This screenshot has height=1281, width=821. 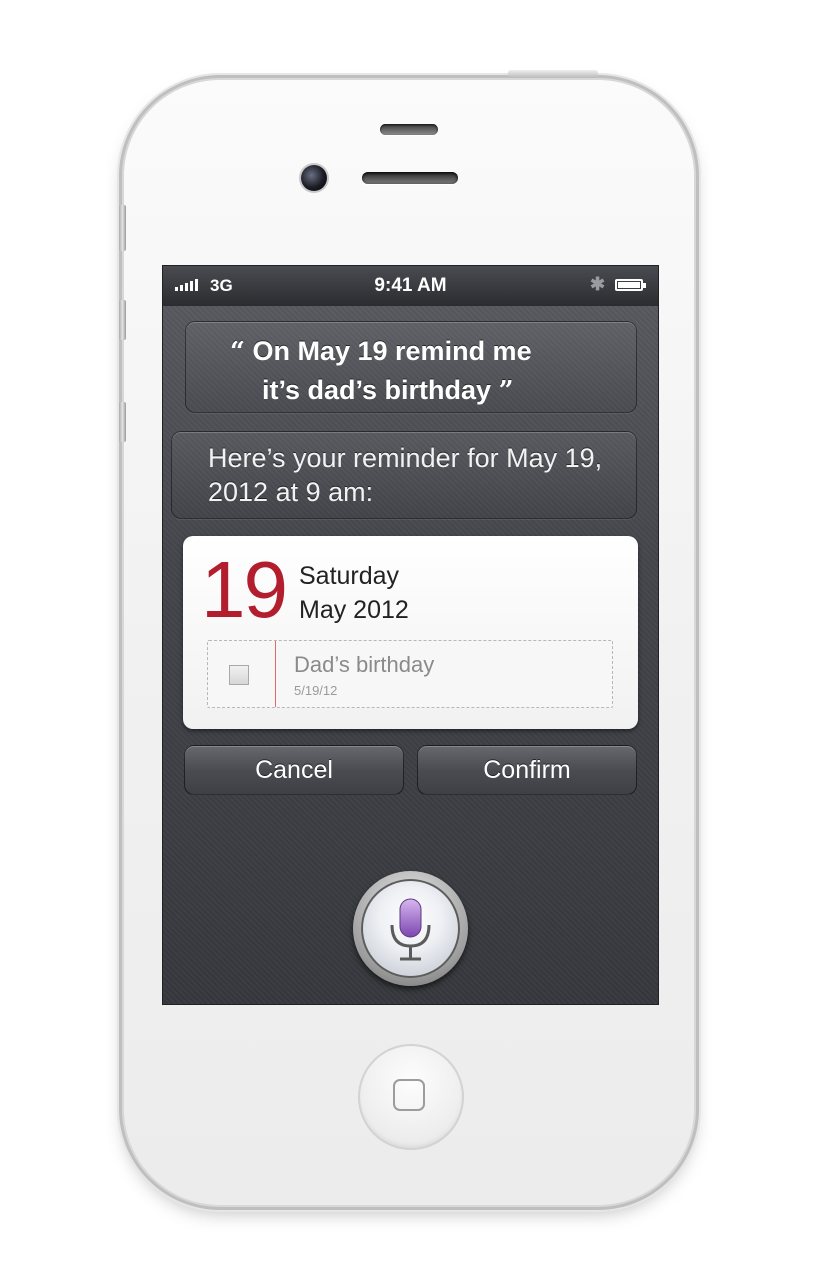 I want to click on open-quote-mark: “, so click(x=237, y=352).